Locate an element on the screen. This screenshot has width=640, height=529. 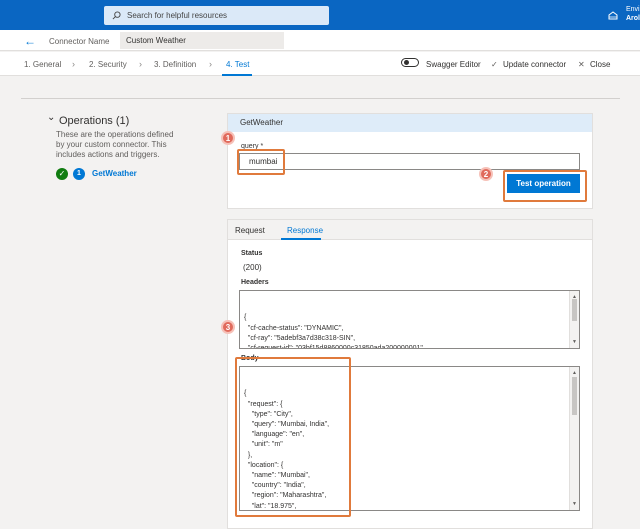
divider is located at coordinates (320, 98).